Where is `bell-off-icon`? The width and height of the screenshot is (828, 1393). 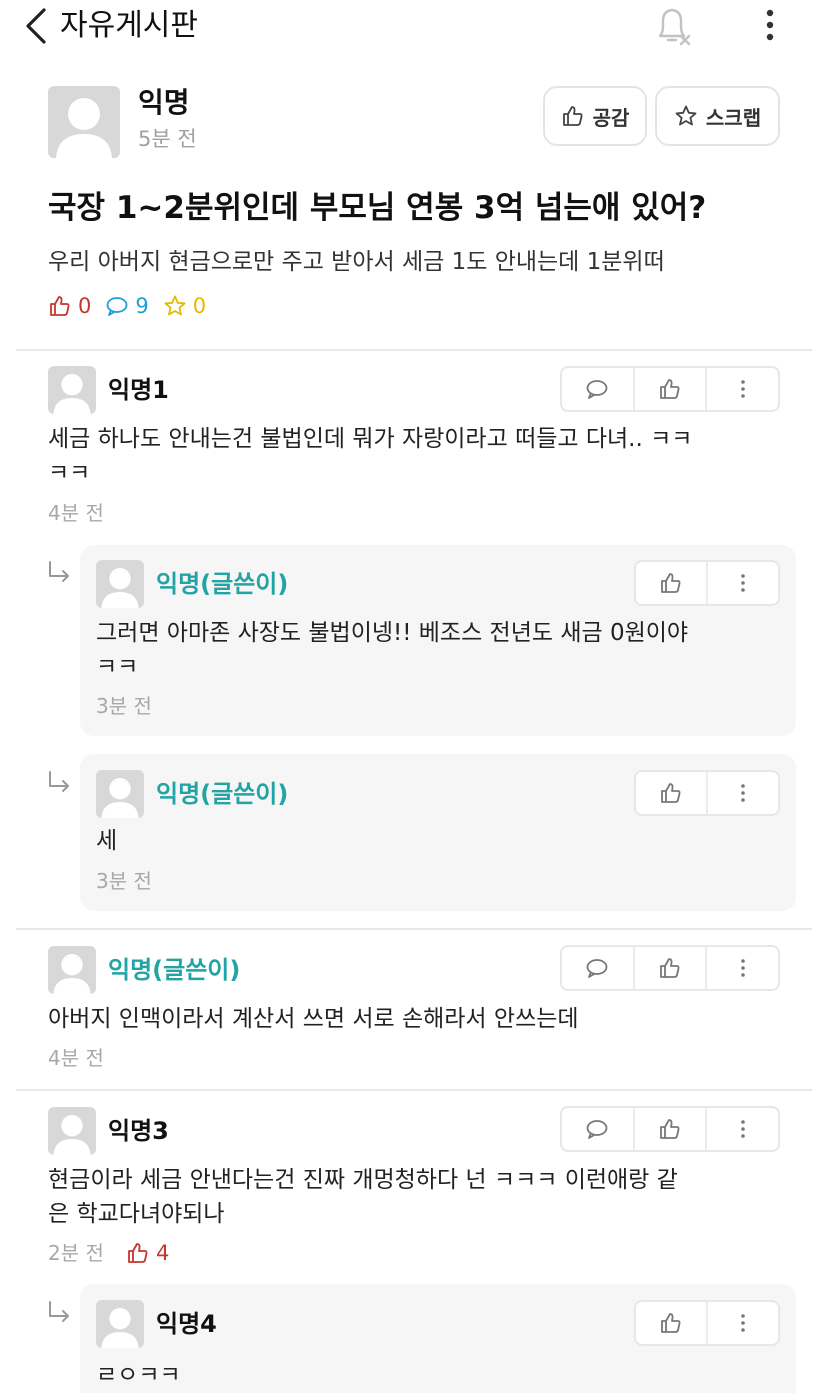 bell-off-icon is located at coordinates (674, 27).